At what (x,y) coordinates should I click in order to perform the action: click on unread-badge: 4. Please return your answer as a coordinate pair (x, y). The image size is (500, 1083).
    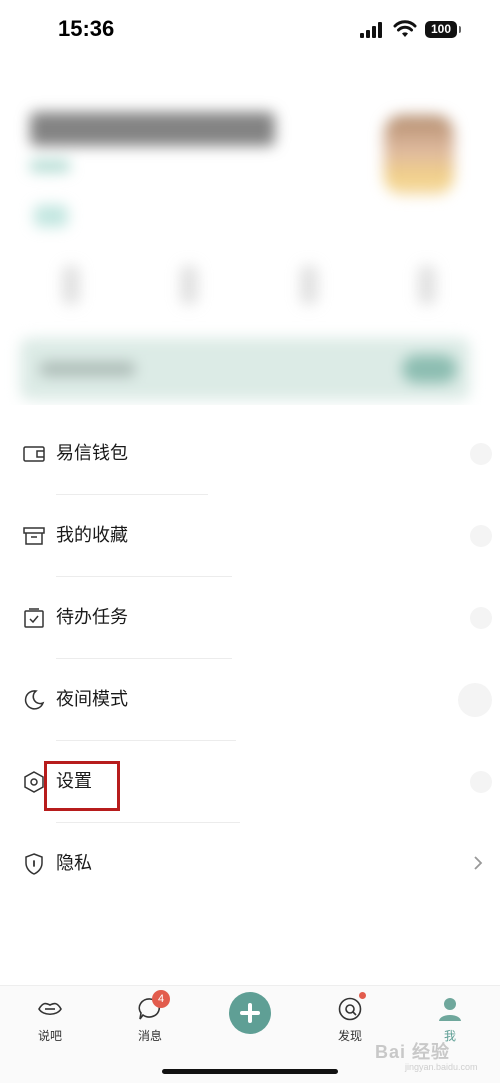
    Looking at the image, I should click on (161, 999).